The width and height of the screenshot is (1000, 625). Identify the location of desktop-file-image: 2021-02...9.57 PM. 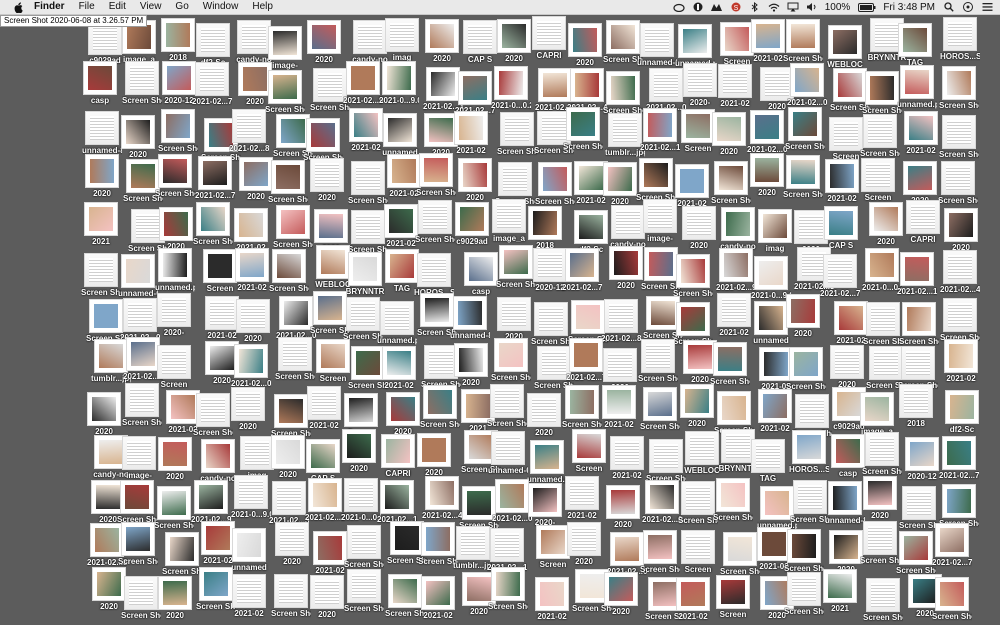
(736, 270).